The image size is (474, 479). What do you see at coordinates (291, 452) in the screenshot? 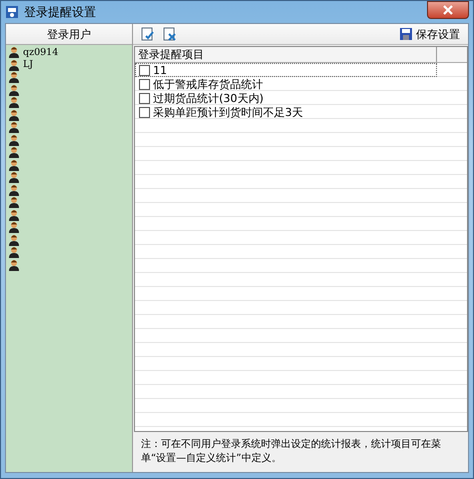
I see `note-text: 注：可在不同用户登录系统时弹出设定的统计报表，统计项目可在菜单“设置—自定义统计”中定义。` at bounding box center [291, 452].